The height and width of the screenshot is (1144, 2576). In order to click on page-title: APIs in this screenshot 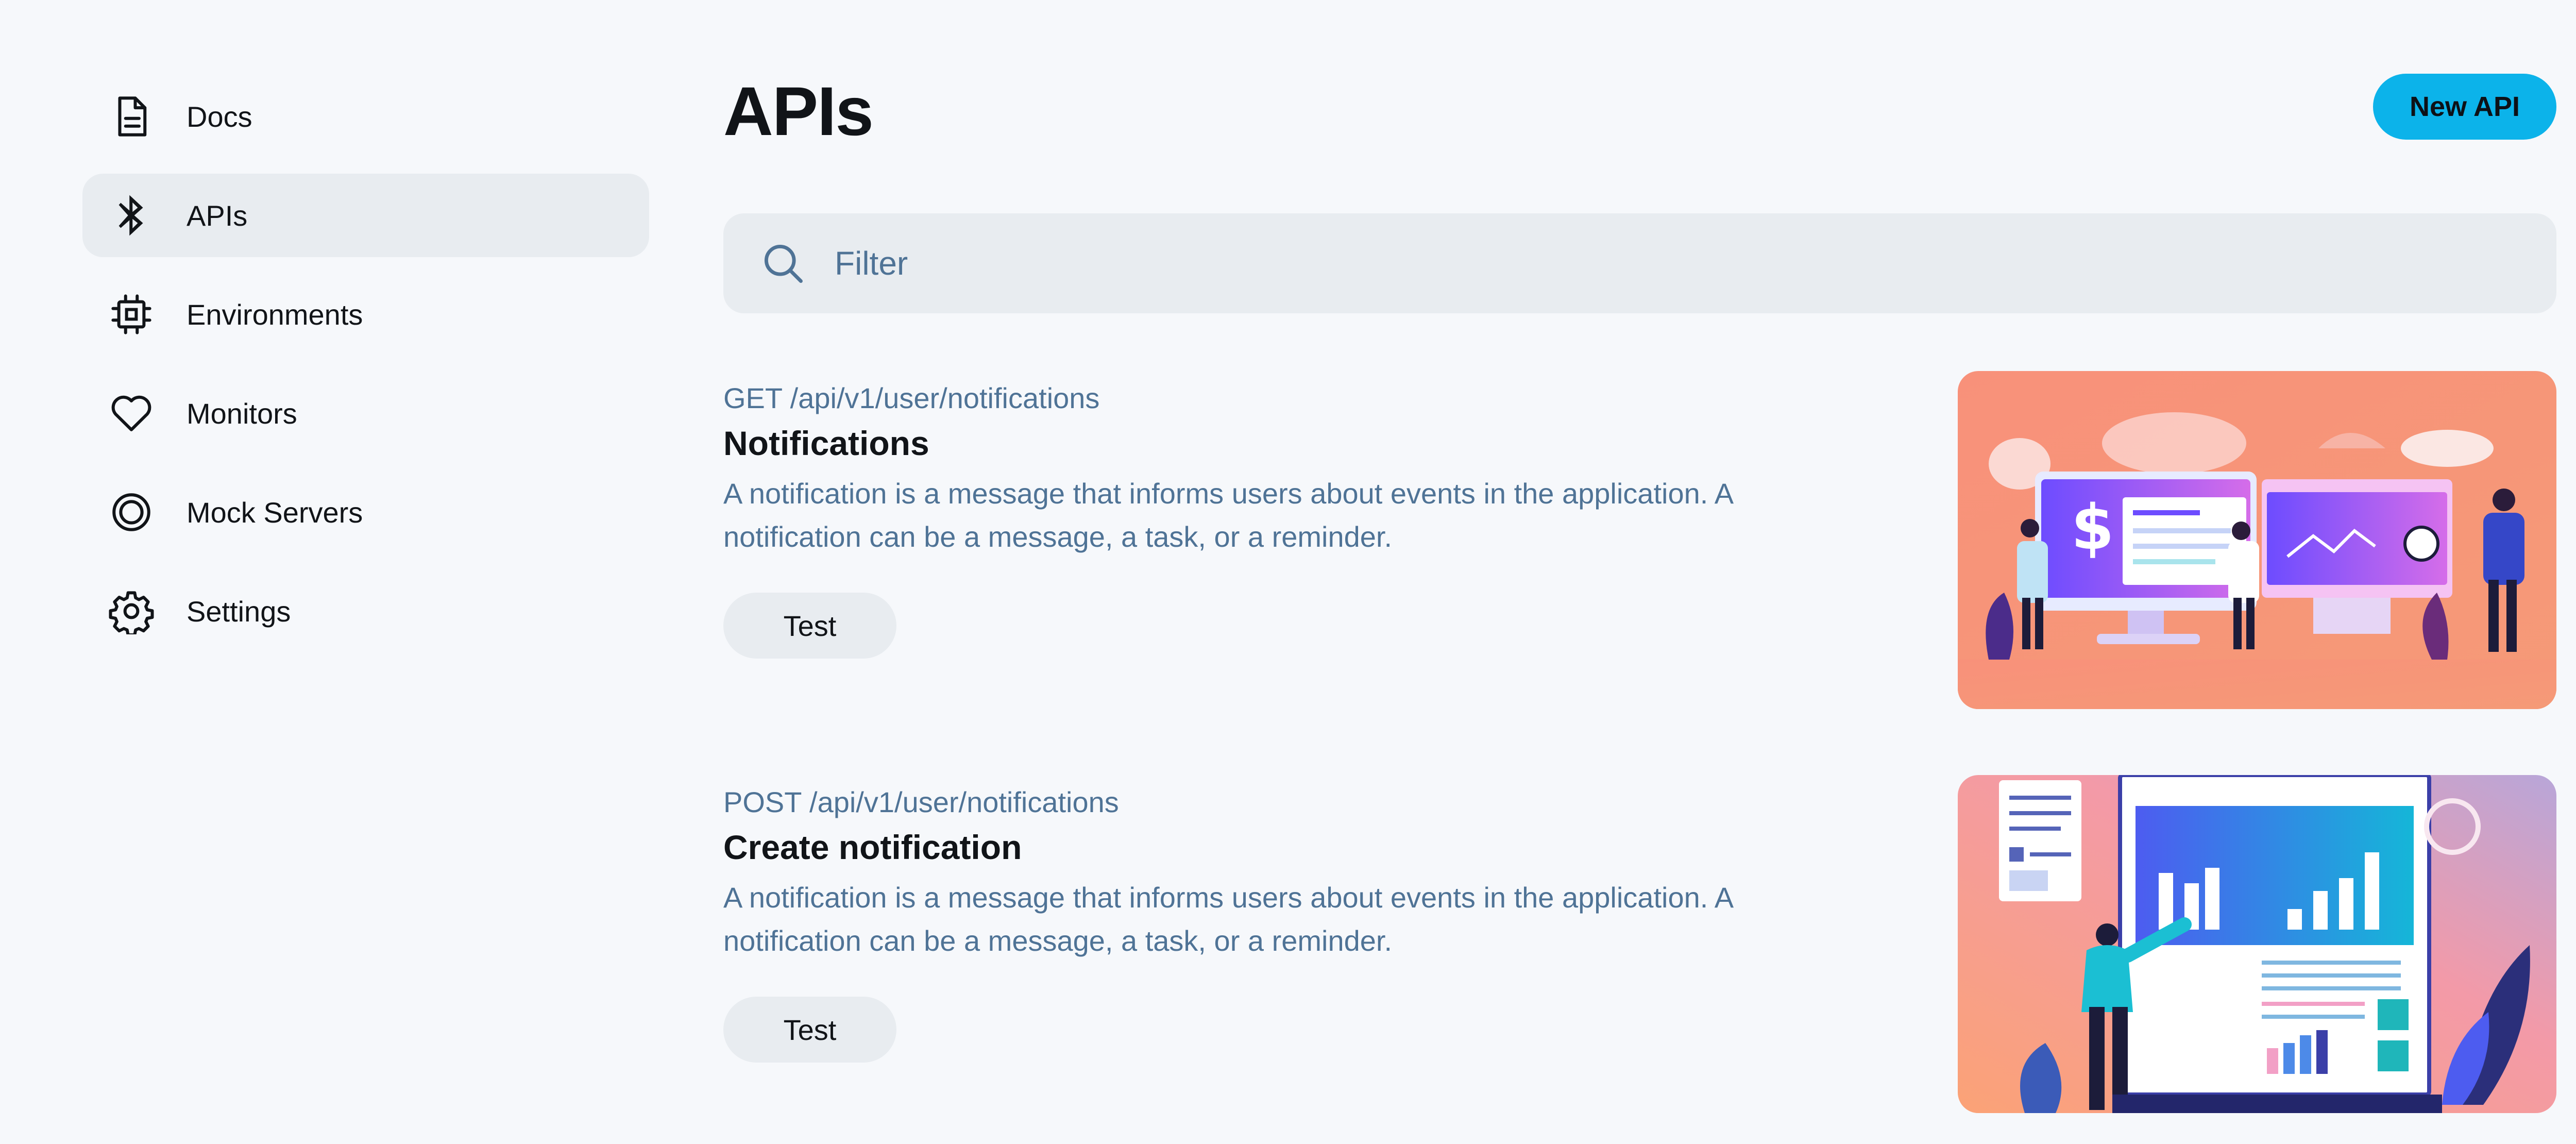, I will do `click(799, 111)`.